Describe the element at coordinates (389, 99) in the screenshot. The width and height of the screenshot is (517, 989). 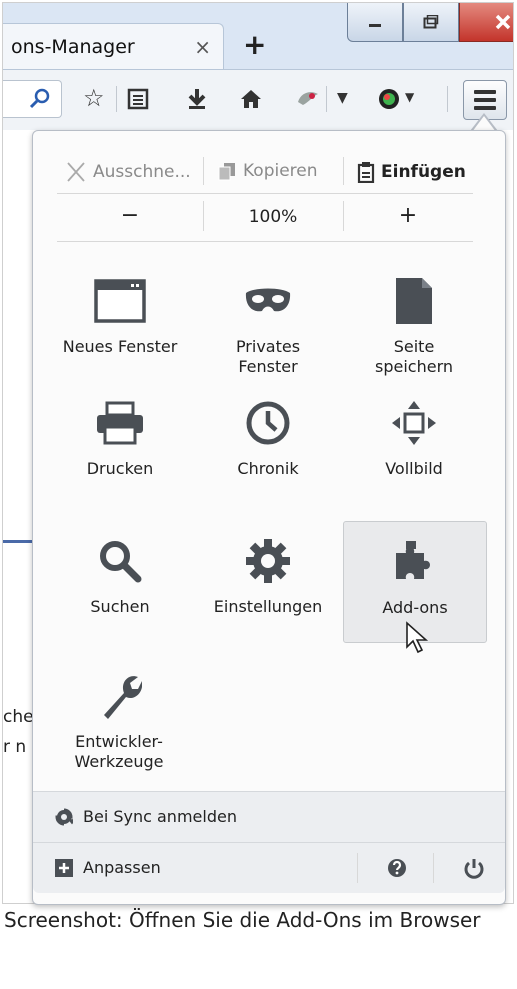
I see `color-icon` at that location.